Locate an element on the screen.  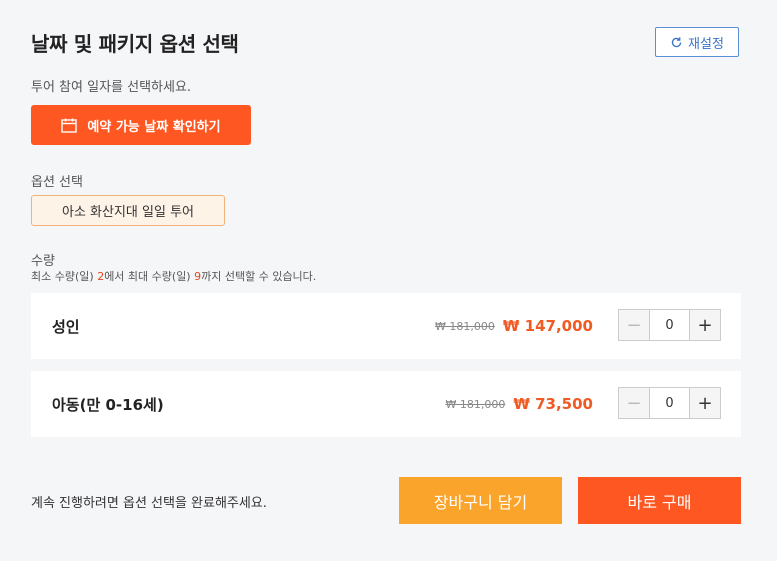
sale-price: ₩ 73,500 is located at coordinates (553, 404).